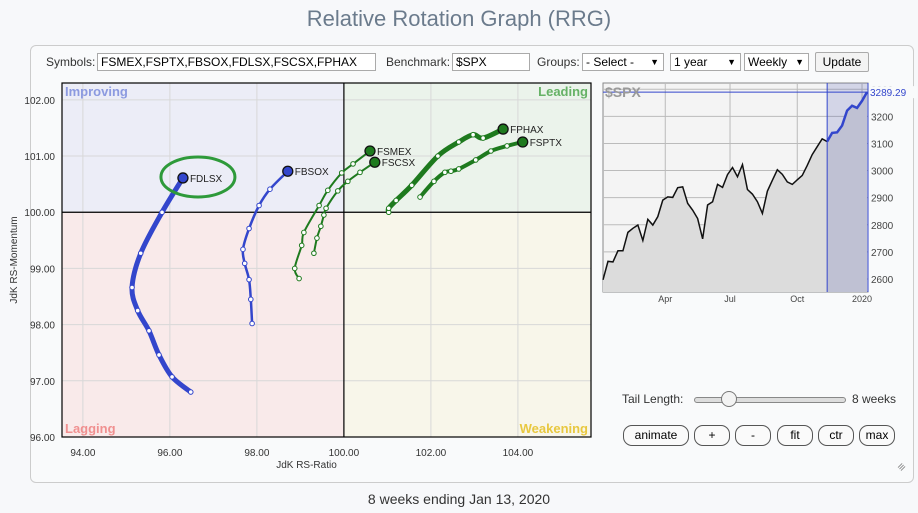  I want to click on fit-button: fit, so click(795, 435).